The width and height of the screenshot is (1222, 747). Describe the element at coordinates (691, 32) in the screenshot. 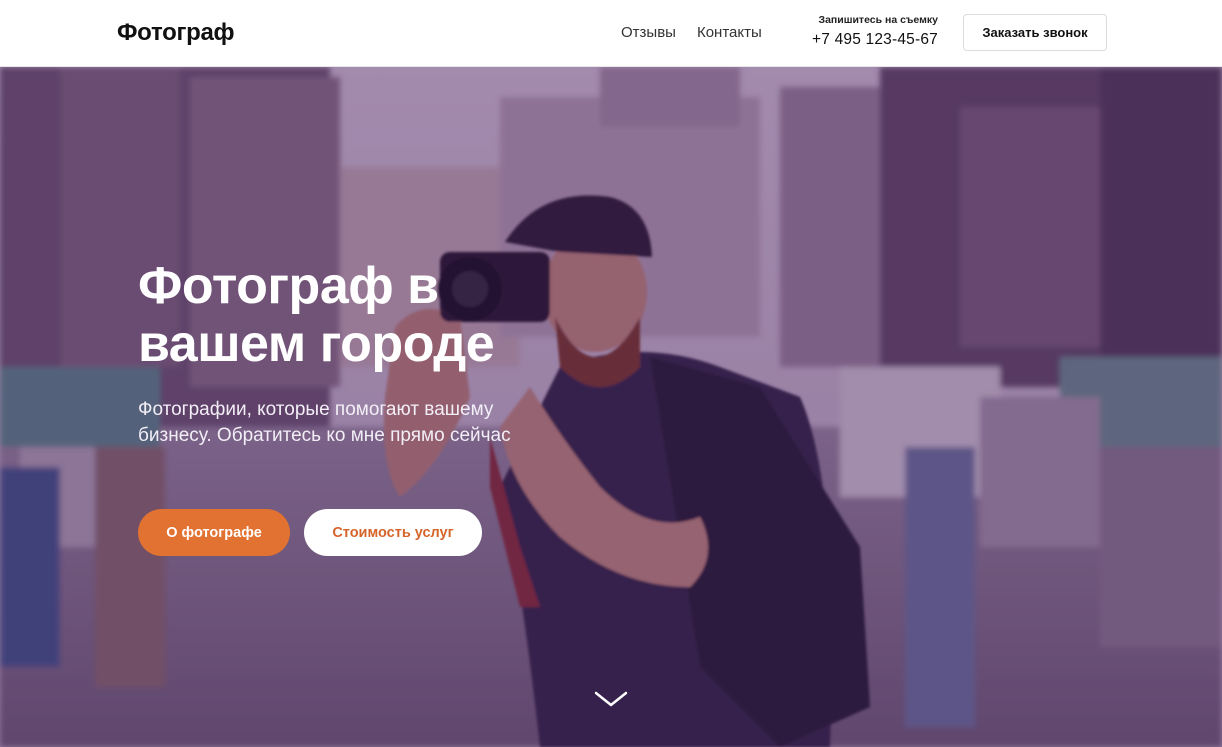

I see `main-nav: Отзывы Контакты` at that location.